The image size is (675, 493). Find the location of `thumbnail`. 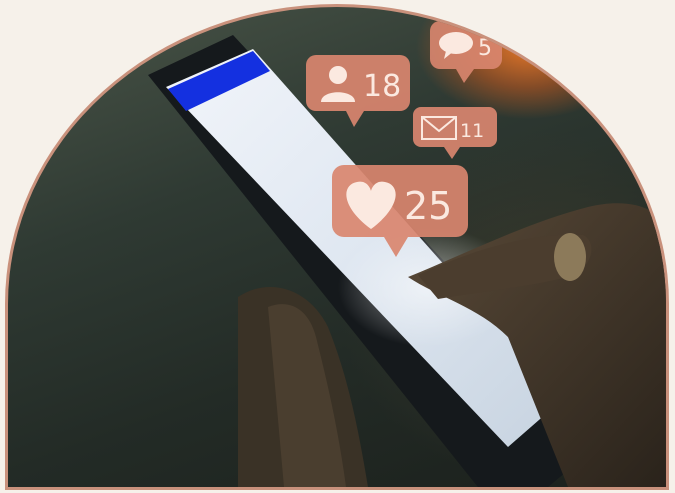

thumbnail is located at coordinates (570, 257).